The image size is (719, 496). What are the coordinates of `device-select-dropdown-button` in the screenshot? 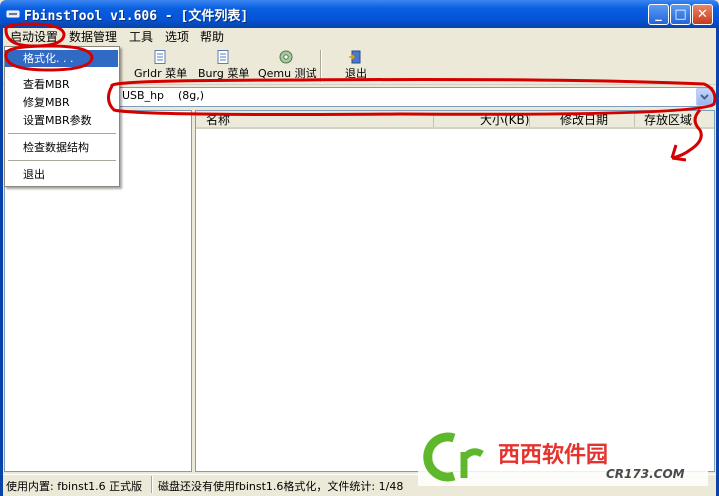 It's located at (704, 97).